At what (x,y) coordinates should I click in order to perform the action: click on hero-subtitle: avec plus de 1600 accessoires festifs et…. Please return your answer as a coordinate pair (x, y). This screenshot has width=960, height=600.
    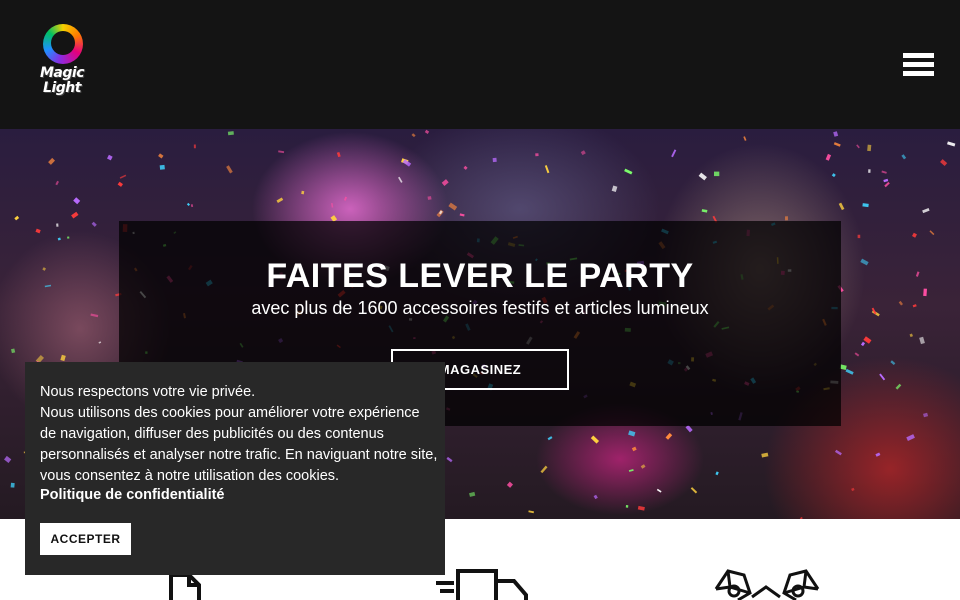
    Looking at the image, I should click on (480, 308).